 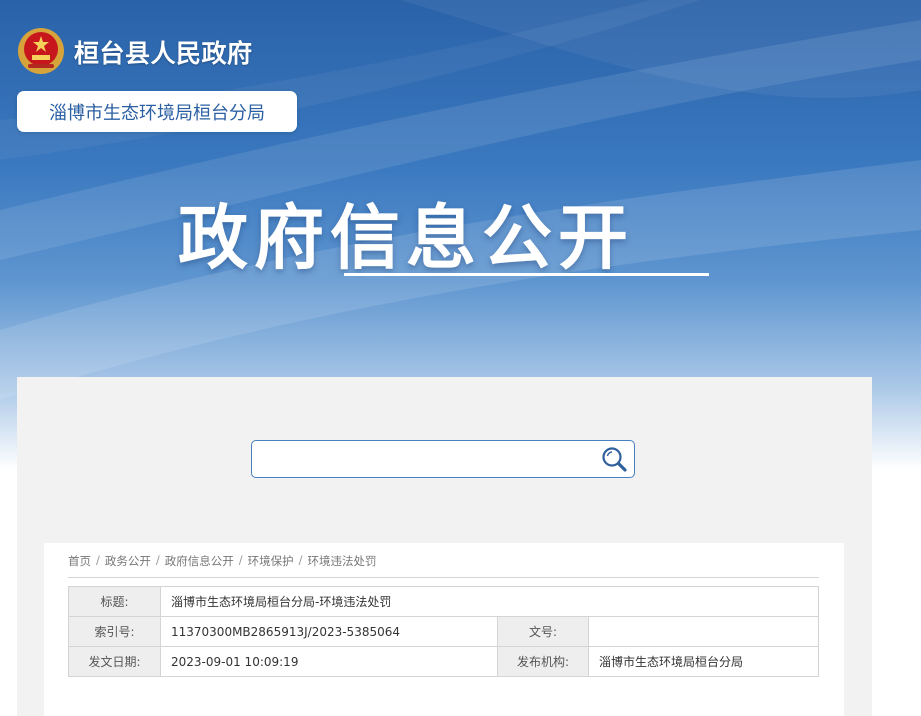 What do you see at coordinates (163, 52) in the screenshot?
I see `site-name: 桓台县人民政府` at bounding box center [163, 52].